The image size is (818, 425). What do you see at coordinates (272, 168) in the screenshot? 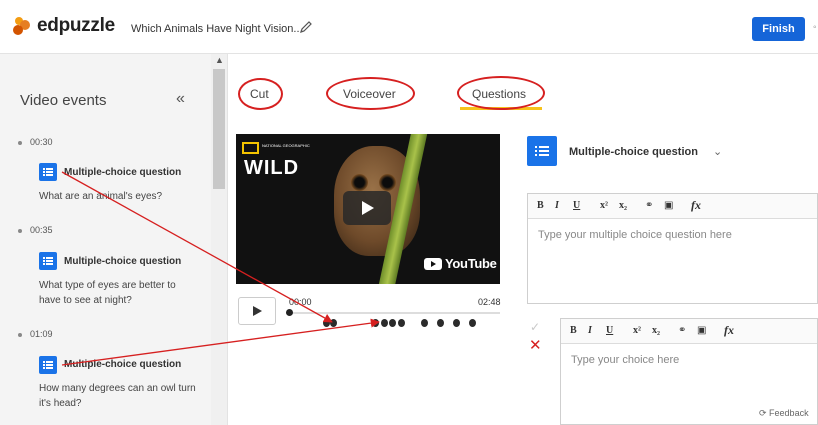
I see `show-title: WILD` at bounding box center [272, 168].